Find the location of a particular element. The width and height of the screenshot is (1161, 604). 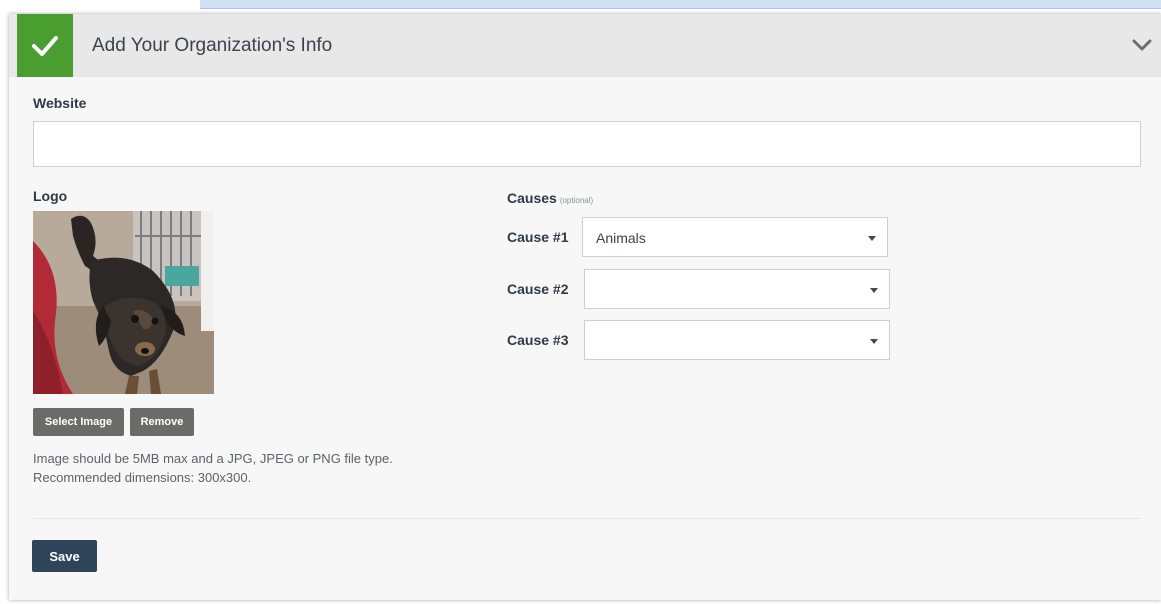

website-input is located at coordinates (587, 144).